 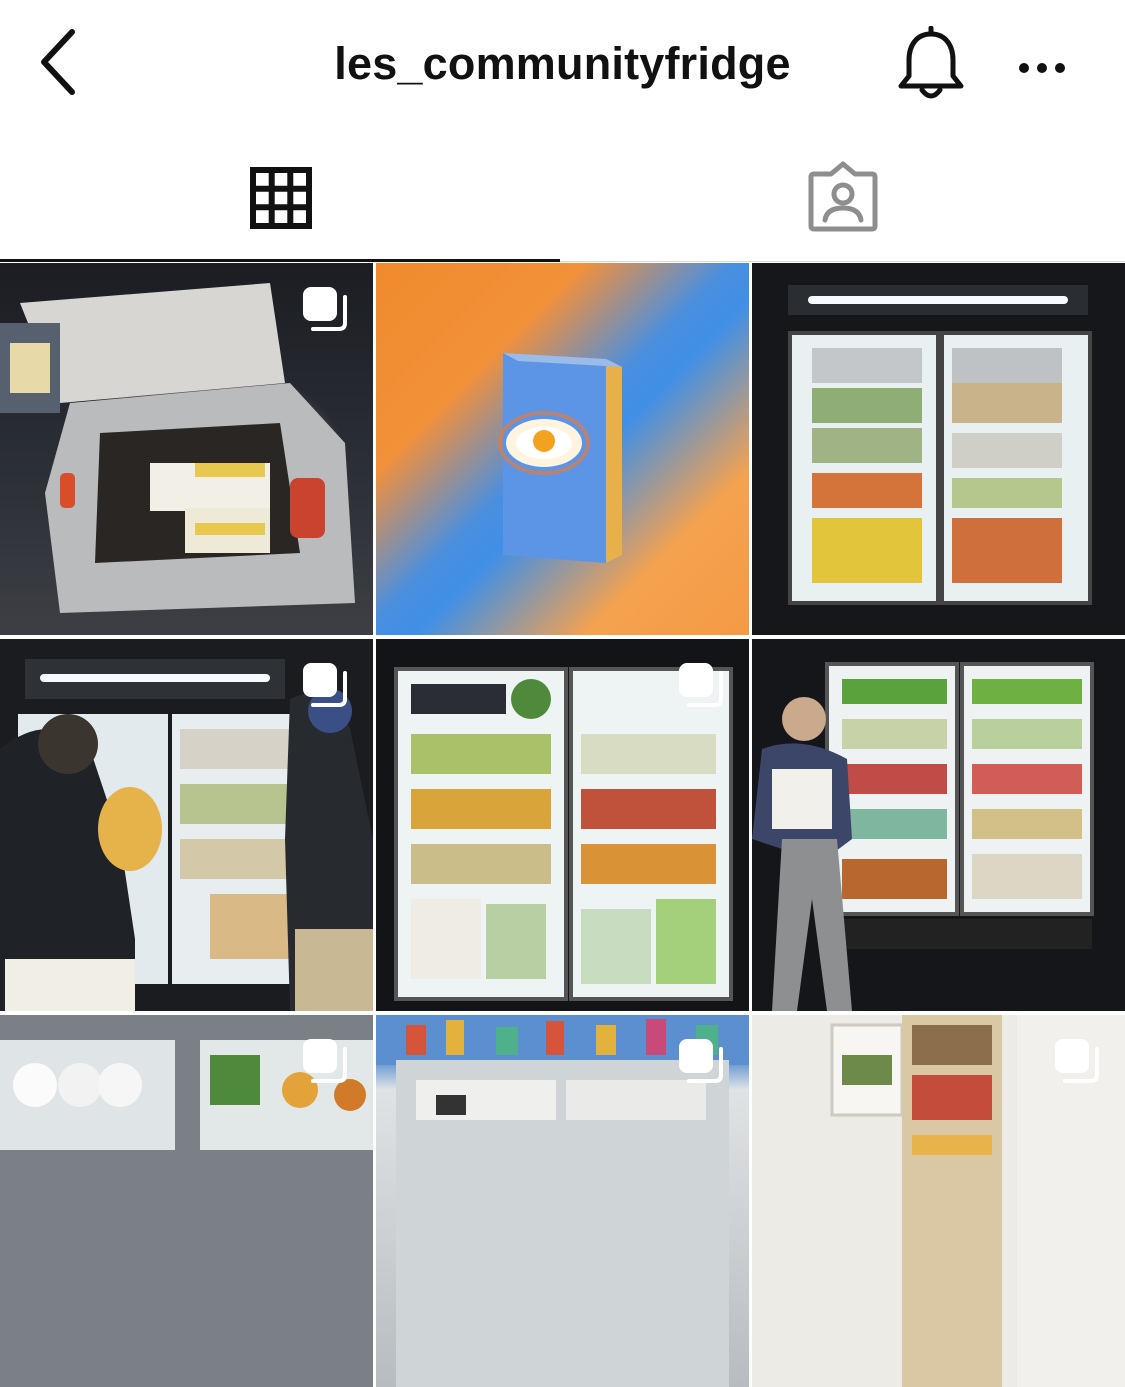 I want to click on tab-divider, so click(x=842, y=261).